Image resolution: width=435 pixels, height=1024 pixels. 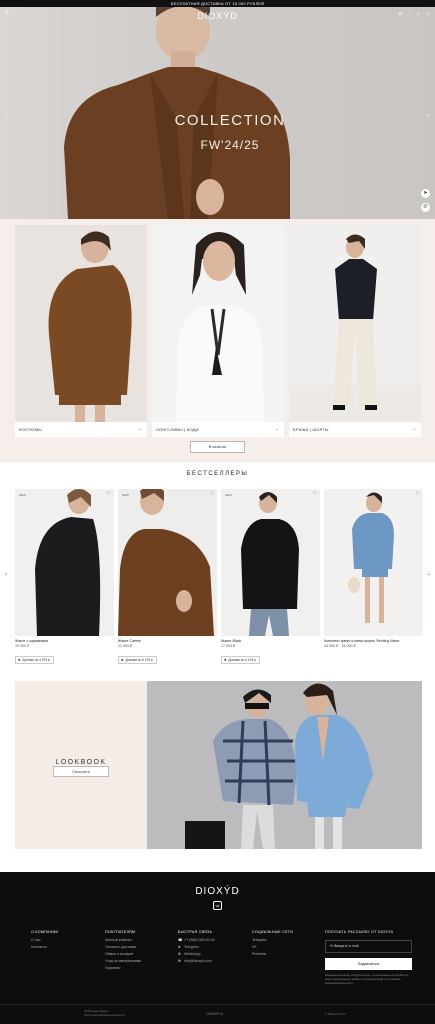 I want to click on product-price: 25 050 ₽ · 34 000 ₽, so click(x=340, y=646).